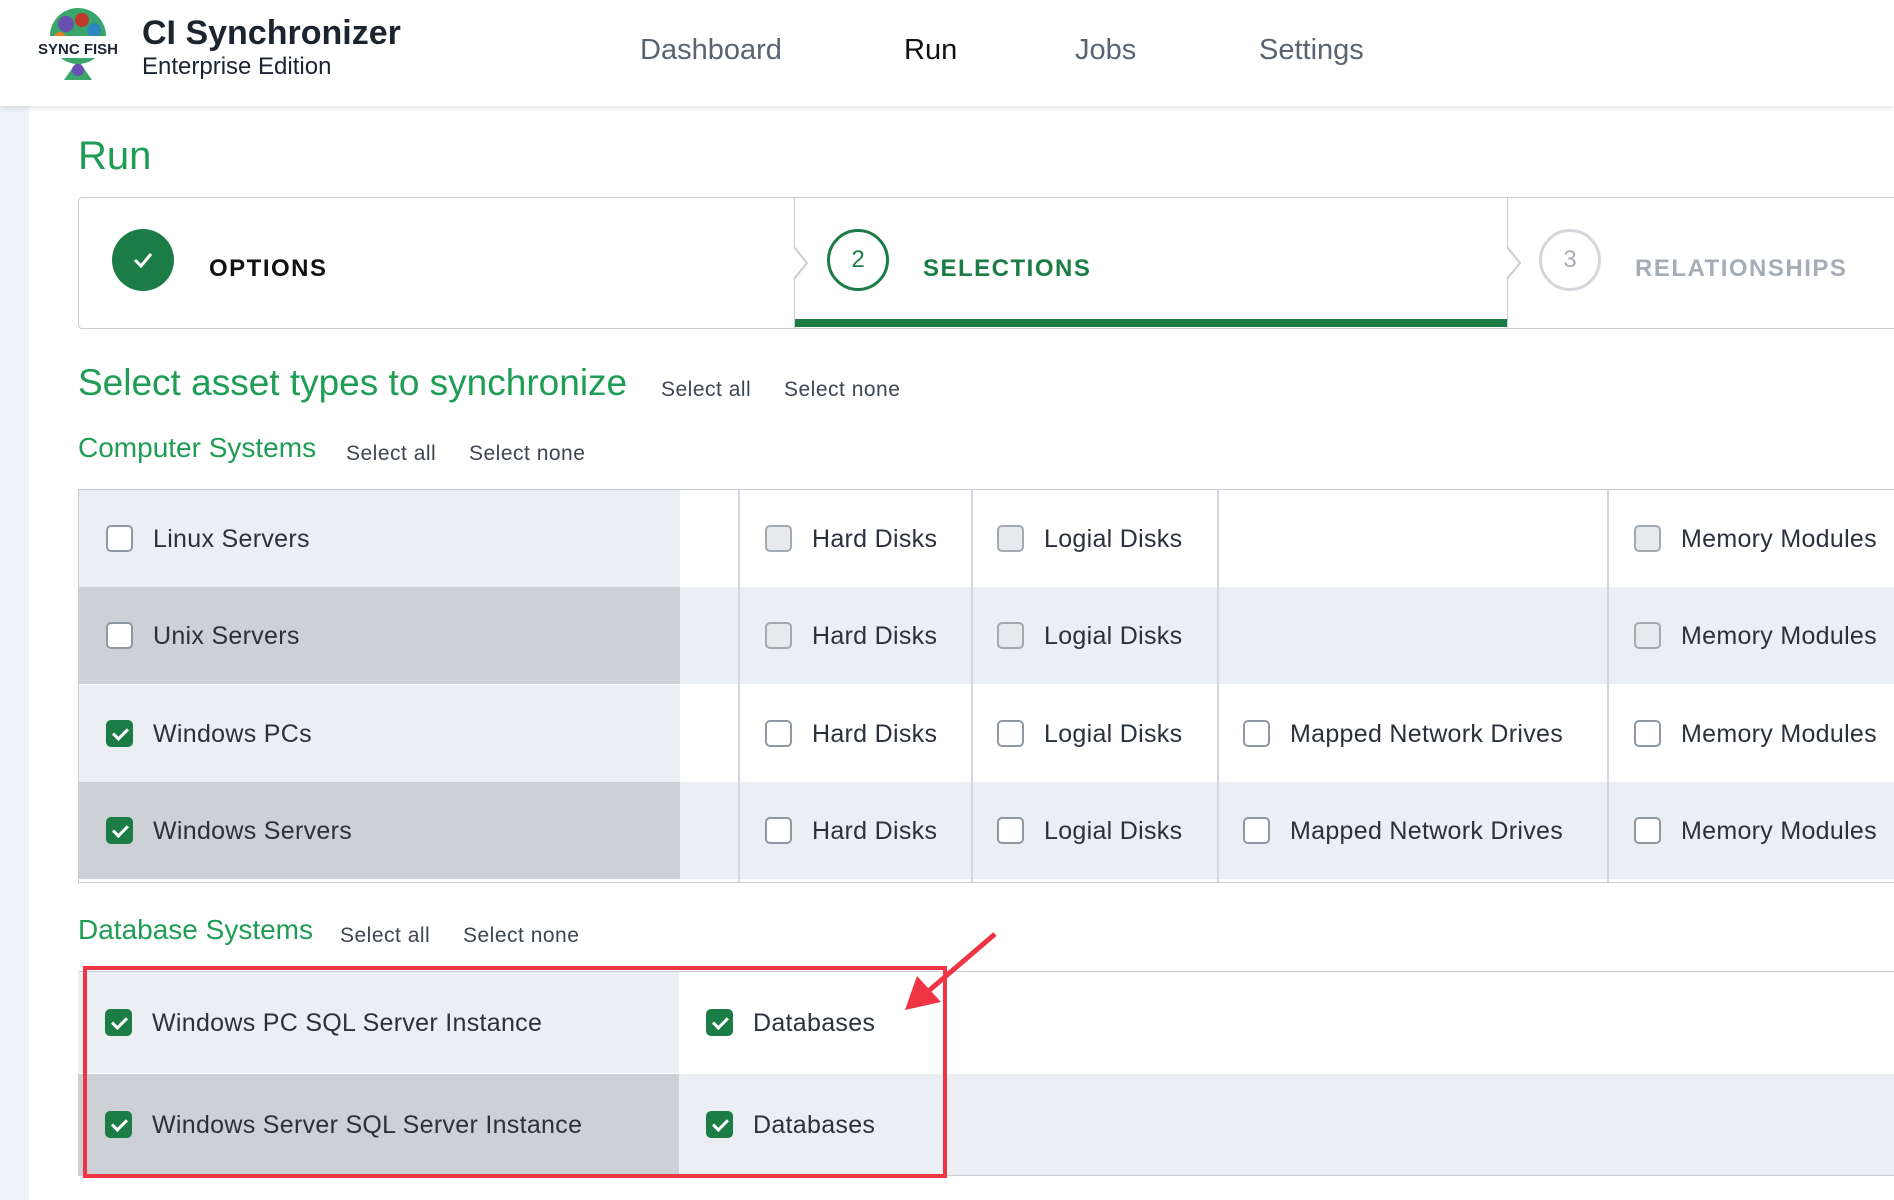  Describe the element at coordinates (226, 636) in the screenshot. I see `unix-servers-label: Unix Servers` at that location.